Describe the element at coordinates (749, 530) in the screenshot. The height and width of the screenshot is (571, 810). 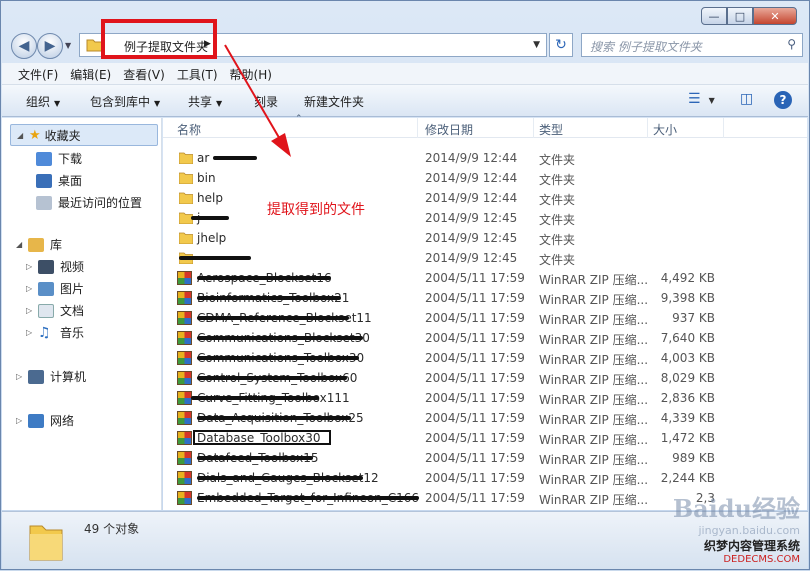
I see `watermark-url: jingyan.baidu.com` at that location.